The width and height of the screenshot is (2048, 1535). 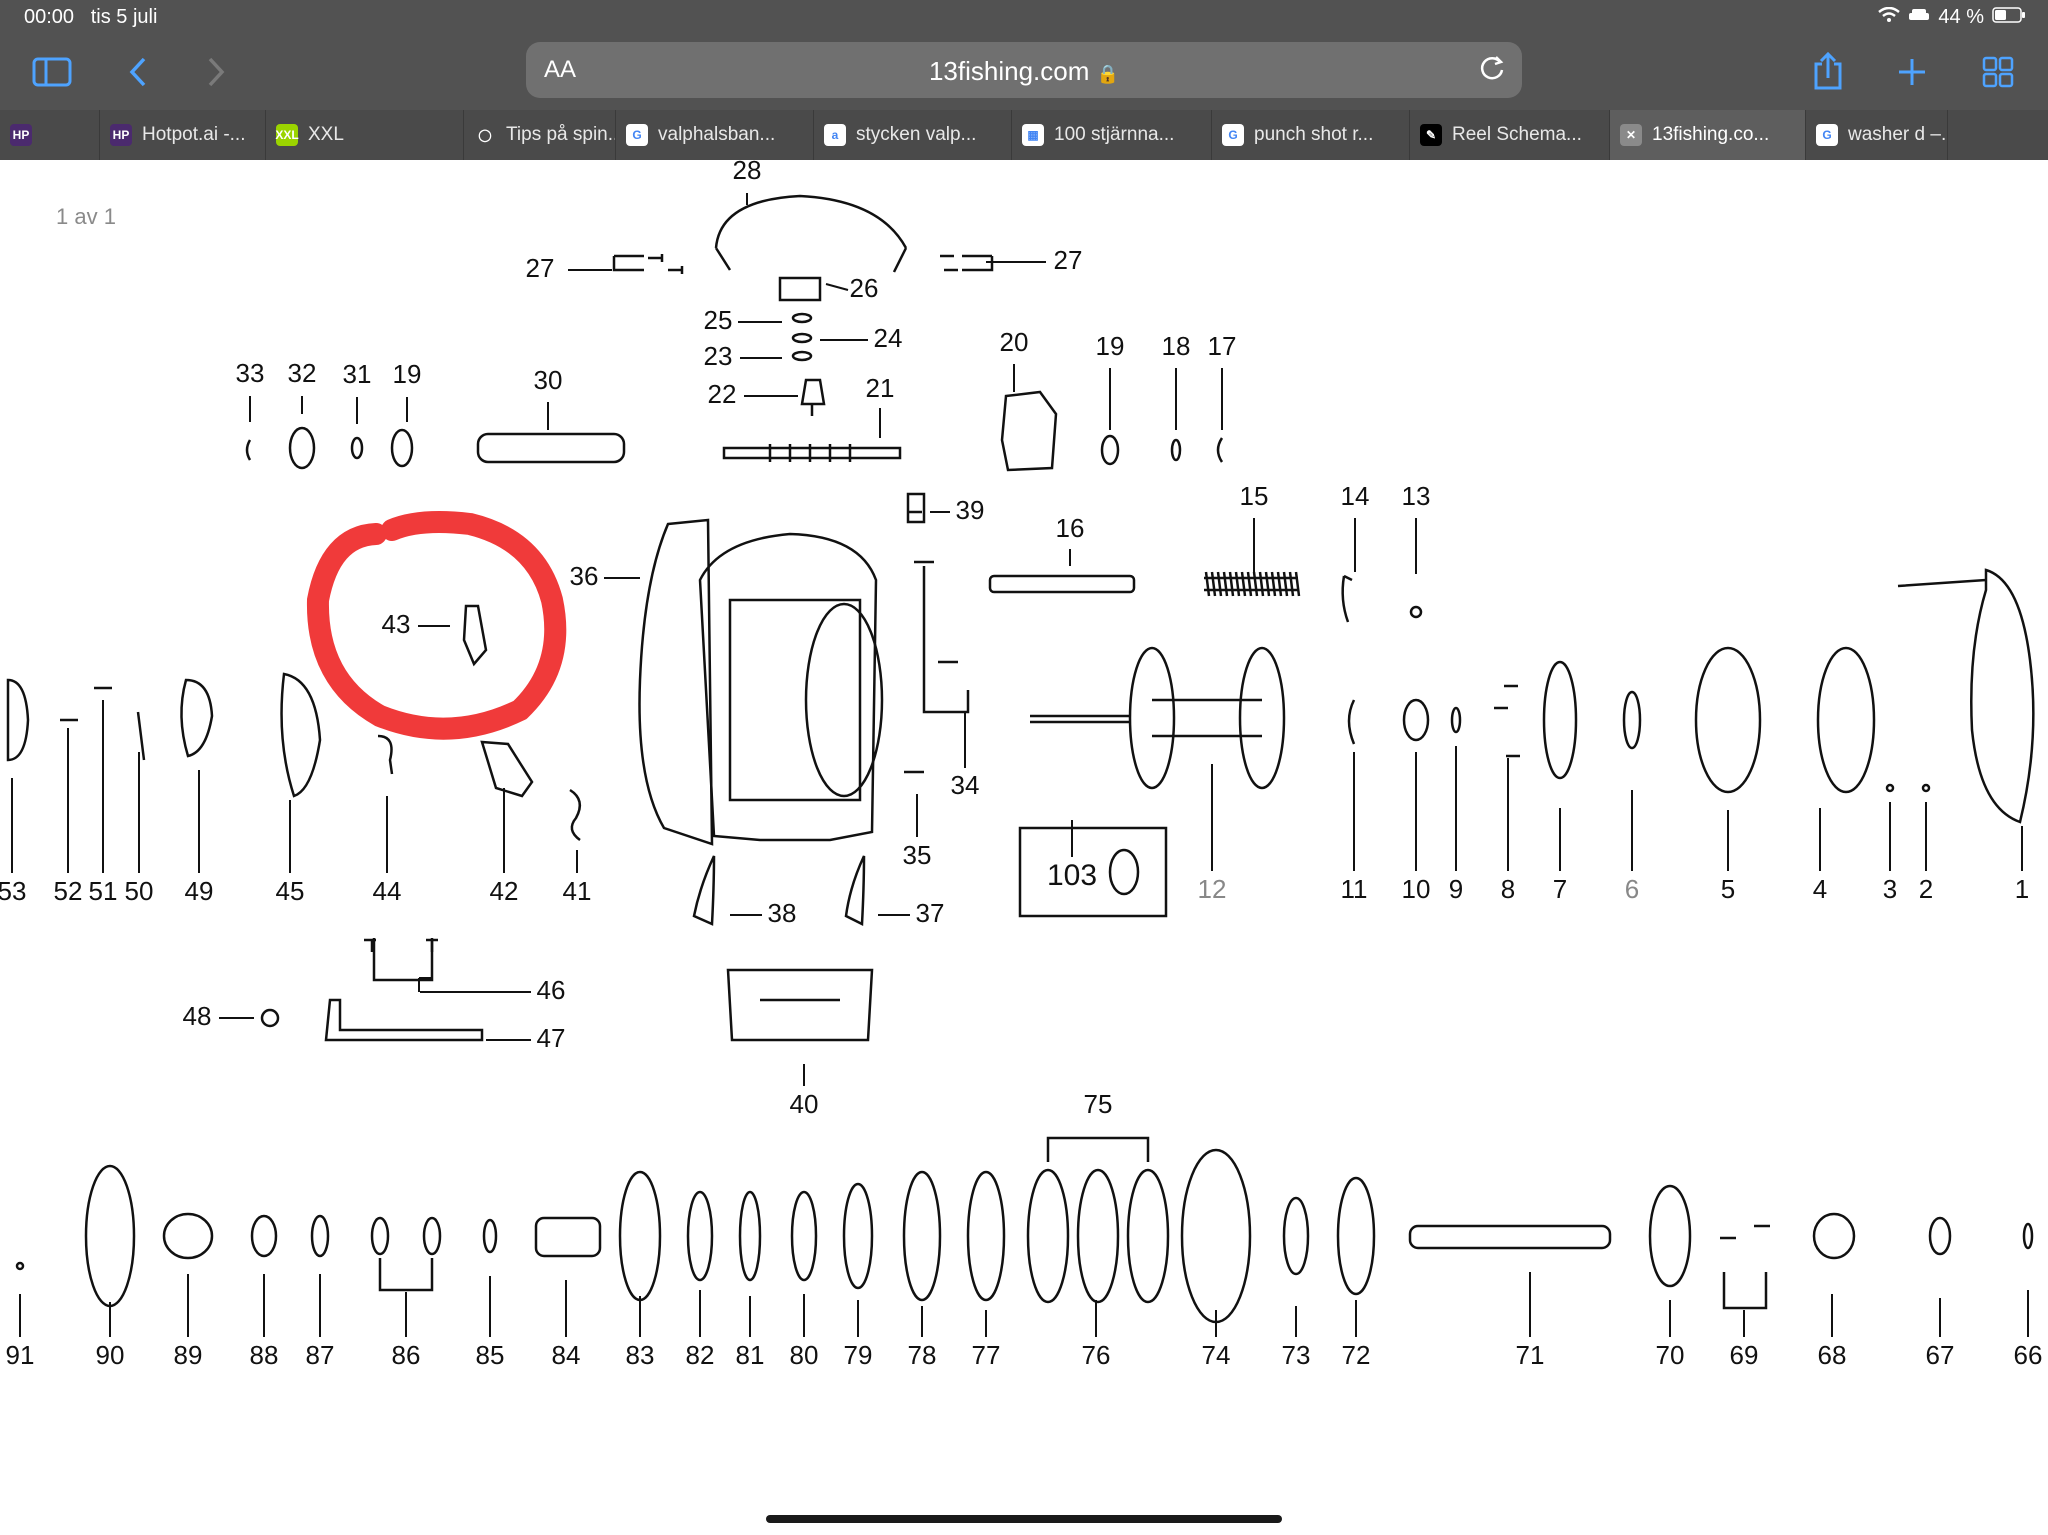 I want to click on share-icon, so click(x=1828, y=72).